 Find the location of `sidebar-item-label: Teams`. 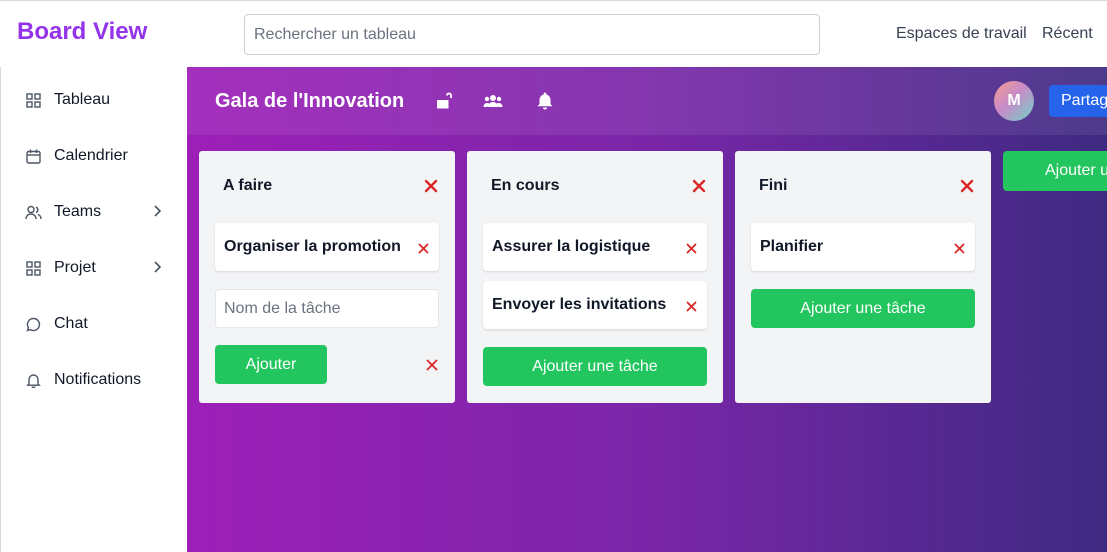

sidebar-item-label: Teams is located at coordinates (78, 211).